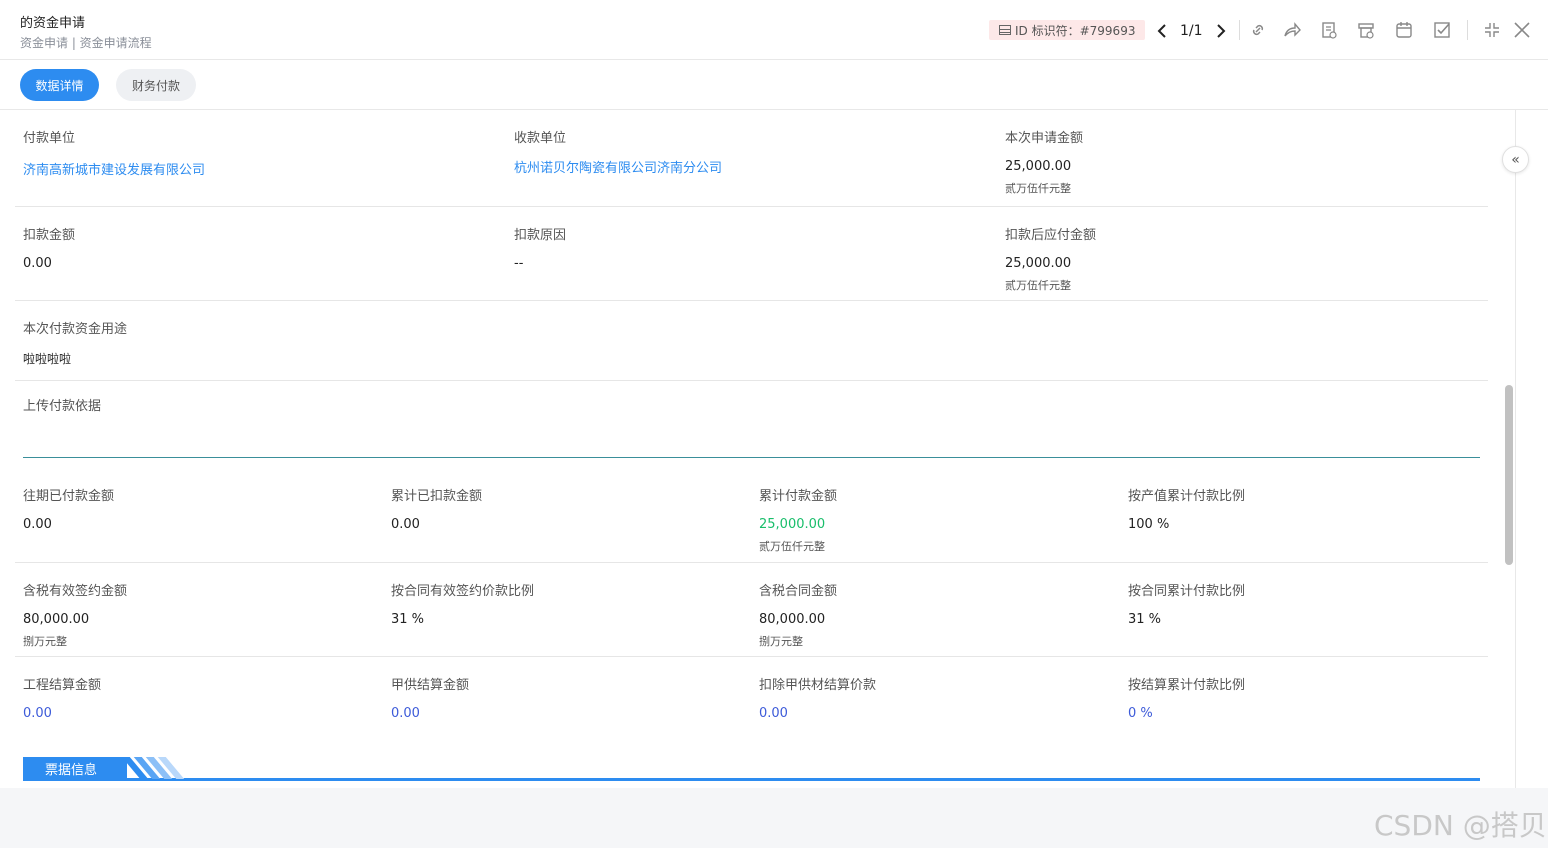 The width and height of the screenshot is (1548, 848). I want to click on watermark: CSDN @搭贝, so click(1460, 825).